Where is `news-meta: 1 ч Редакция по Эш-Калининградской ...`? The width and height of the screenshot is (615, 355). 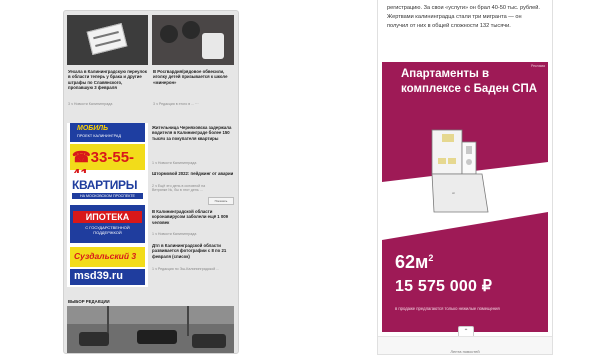
news-meta: 1 ч Редакция по Эш-Калининградской ... is located at coordinates (186, 269).